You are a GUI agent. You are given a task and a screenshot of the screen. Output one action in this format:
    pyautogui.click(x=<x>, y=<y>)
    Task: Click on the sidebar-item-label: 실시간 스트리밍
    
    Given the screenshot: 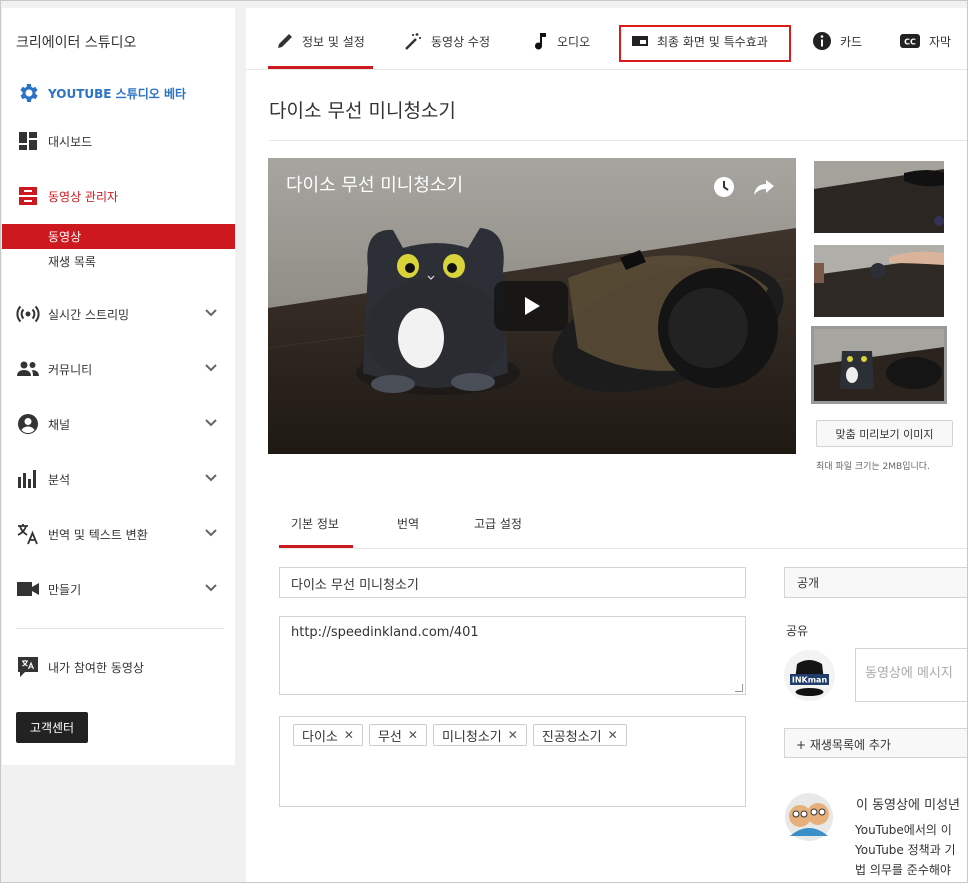 What is the action you would take?
    pyautogui.click(x=89, y=314)
    